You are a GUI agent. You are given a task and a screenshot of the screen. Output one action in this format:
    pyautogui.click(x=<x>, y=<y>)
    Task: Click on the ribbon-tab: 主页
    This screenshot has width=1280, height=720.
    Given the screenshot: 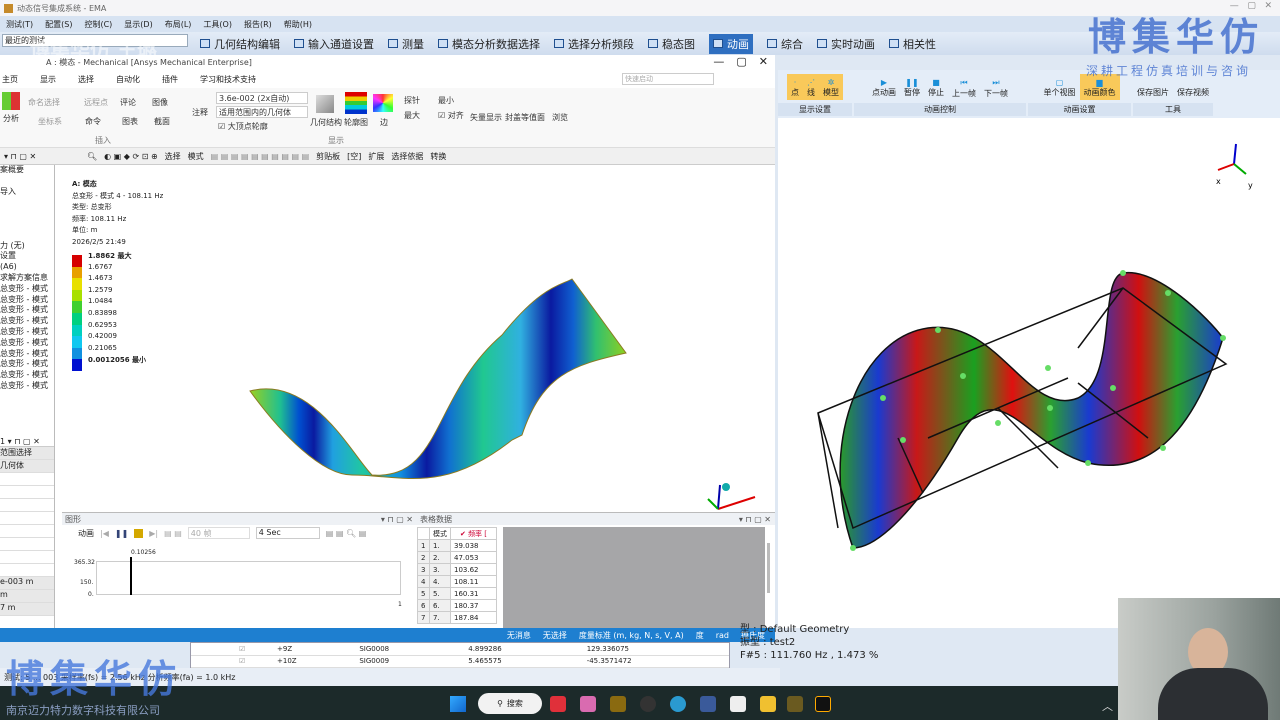 What is the action you would take?
    pyautogui.click(x=10, y=79)
    